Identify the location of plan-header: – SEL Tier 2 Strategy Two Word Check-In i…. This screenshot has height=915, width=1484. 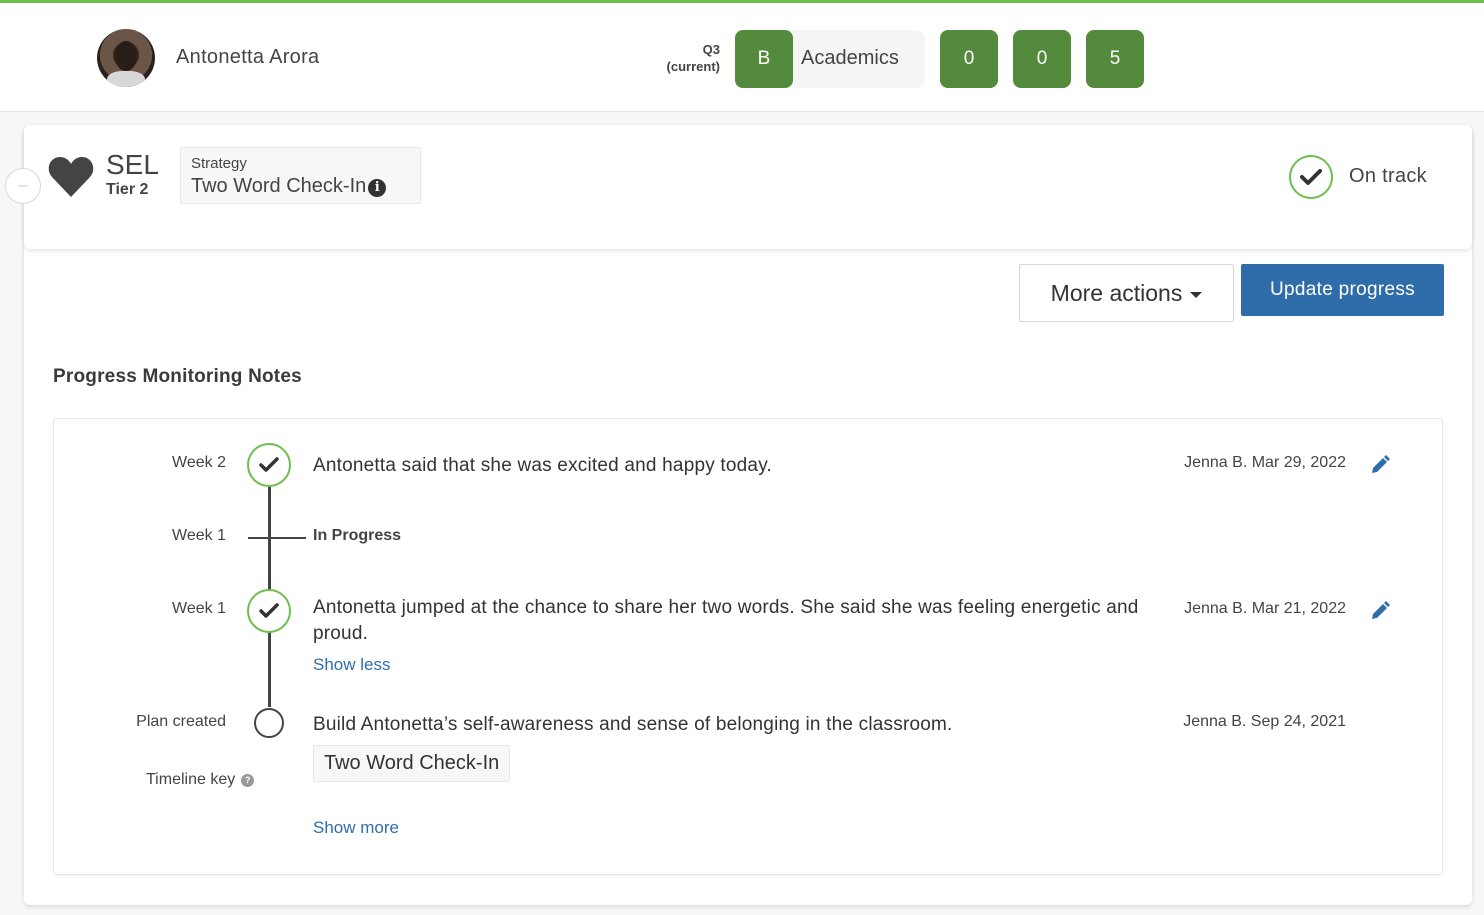
(738, 187).